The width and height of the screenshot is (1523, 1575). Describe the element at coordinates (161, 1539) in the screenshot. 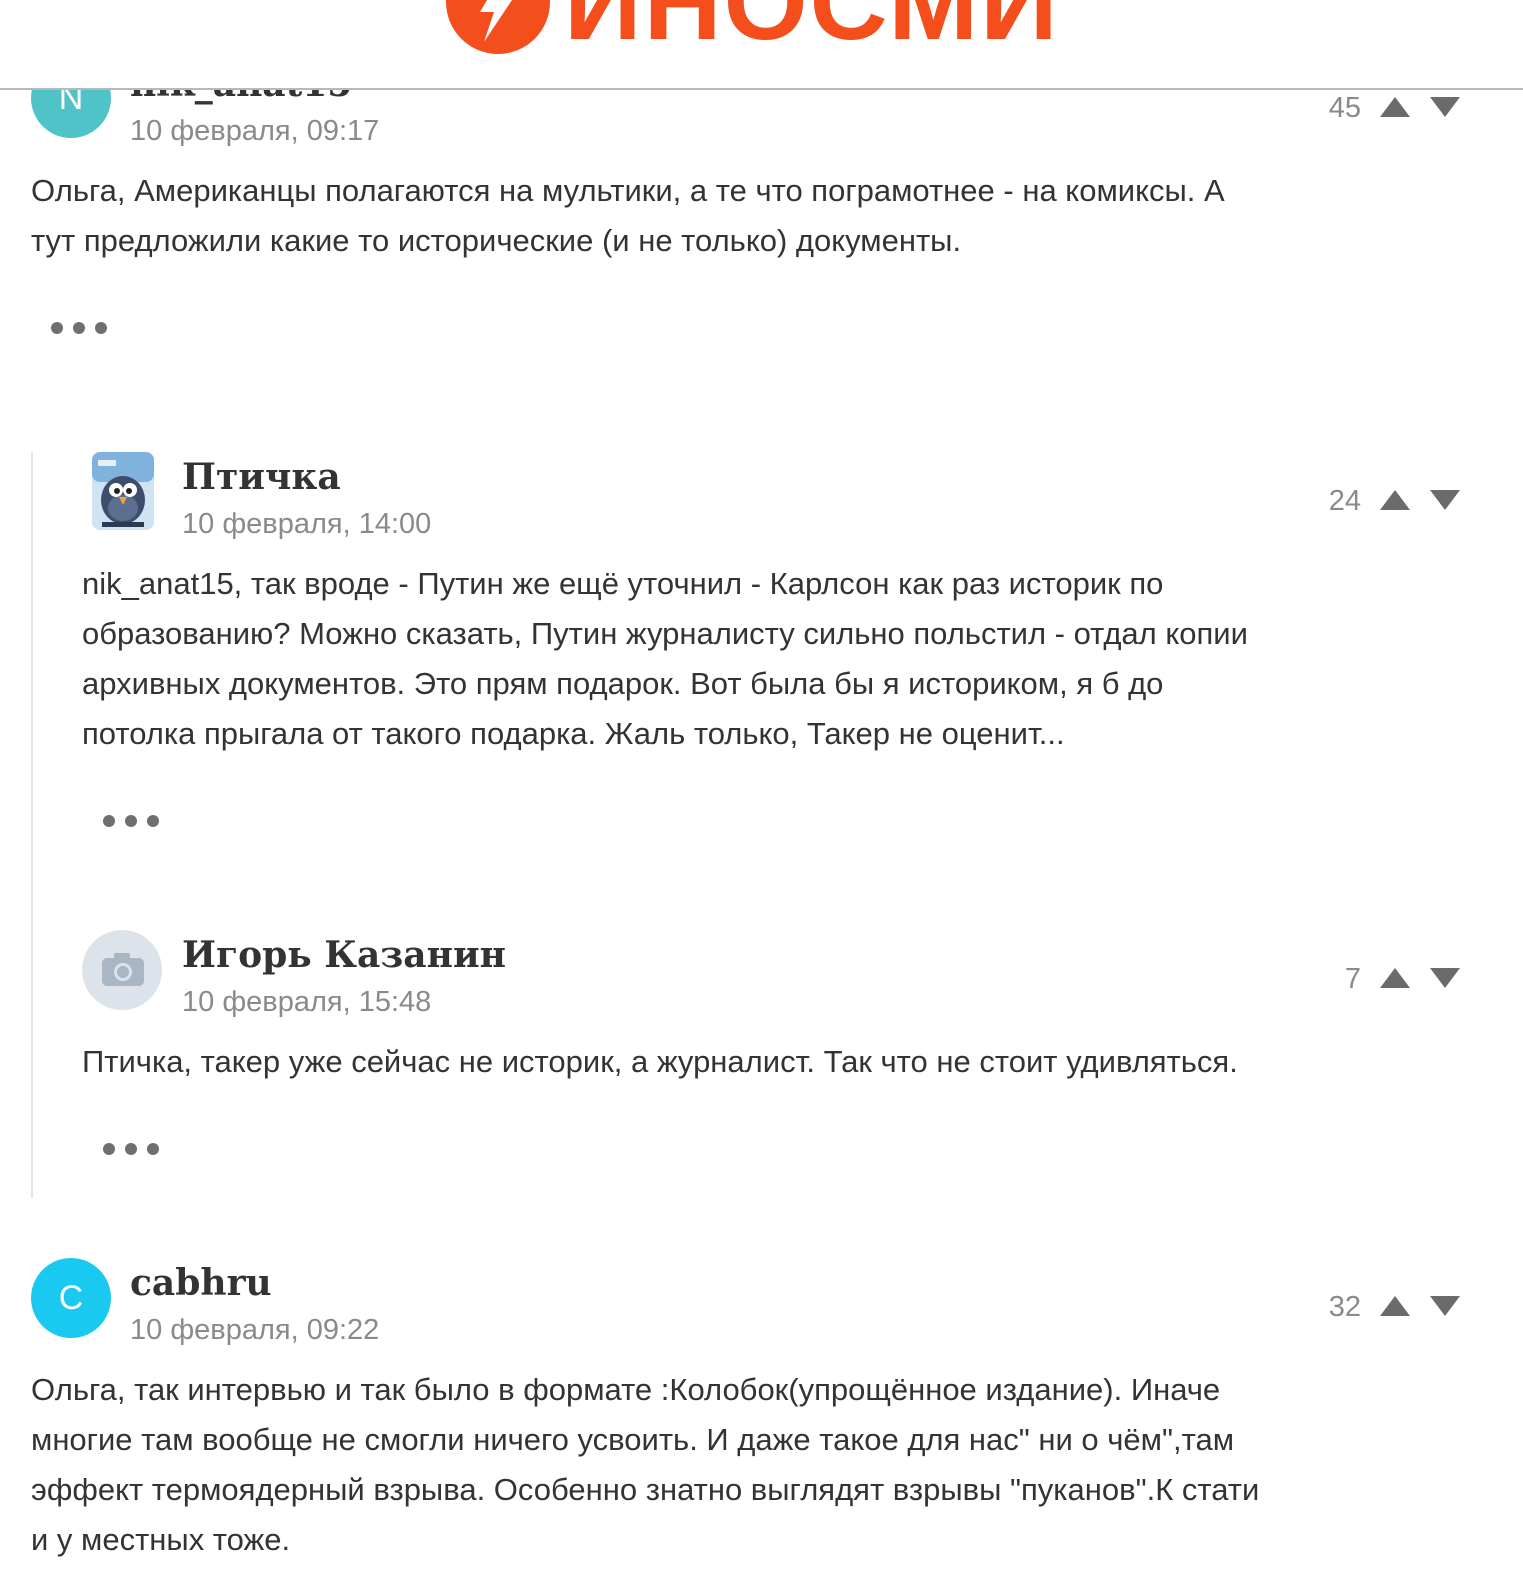

I see `comment-text-line: и у местных тоже.` at that location.